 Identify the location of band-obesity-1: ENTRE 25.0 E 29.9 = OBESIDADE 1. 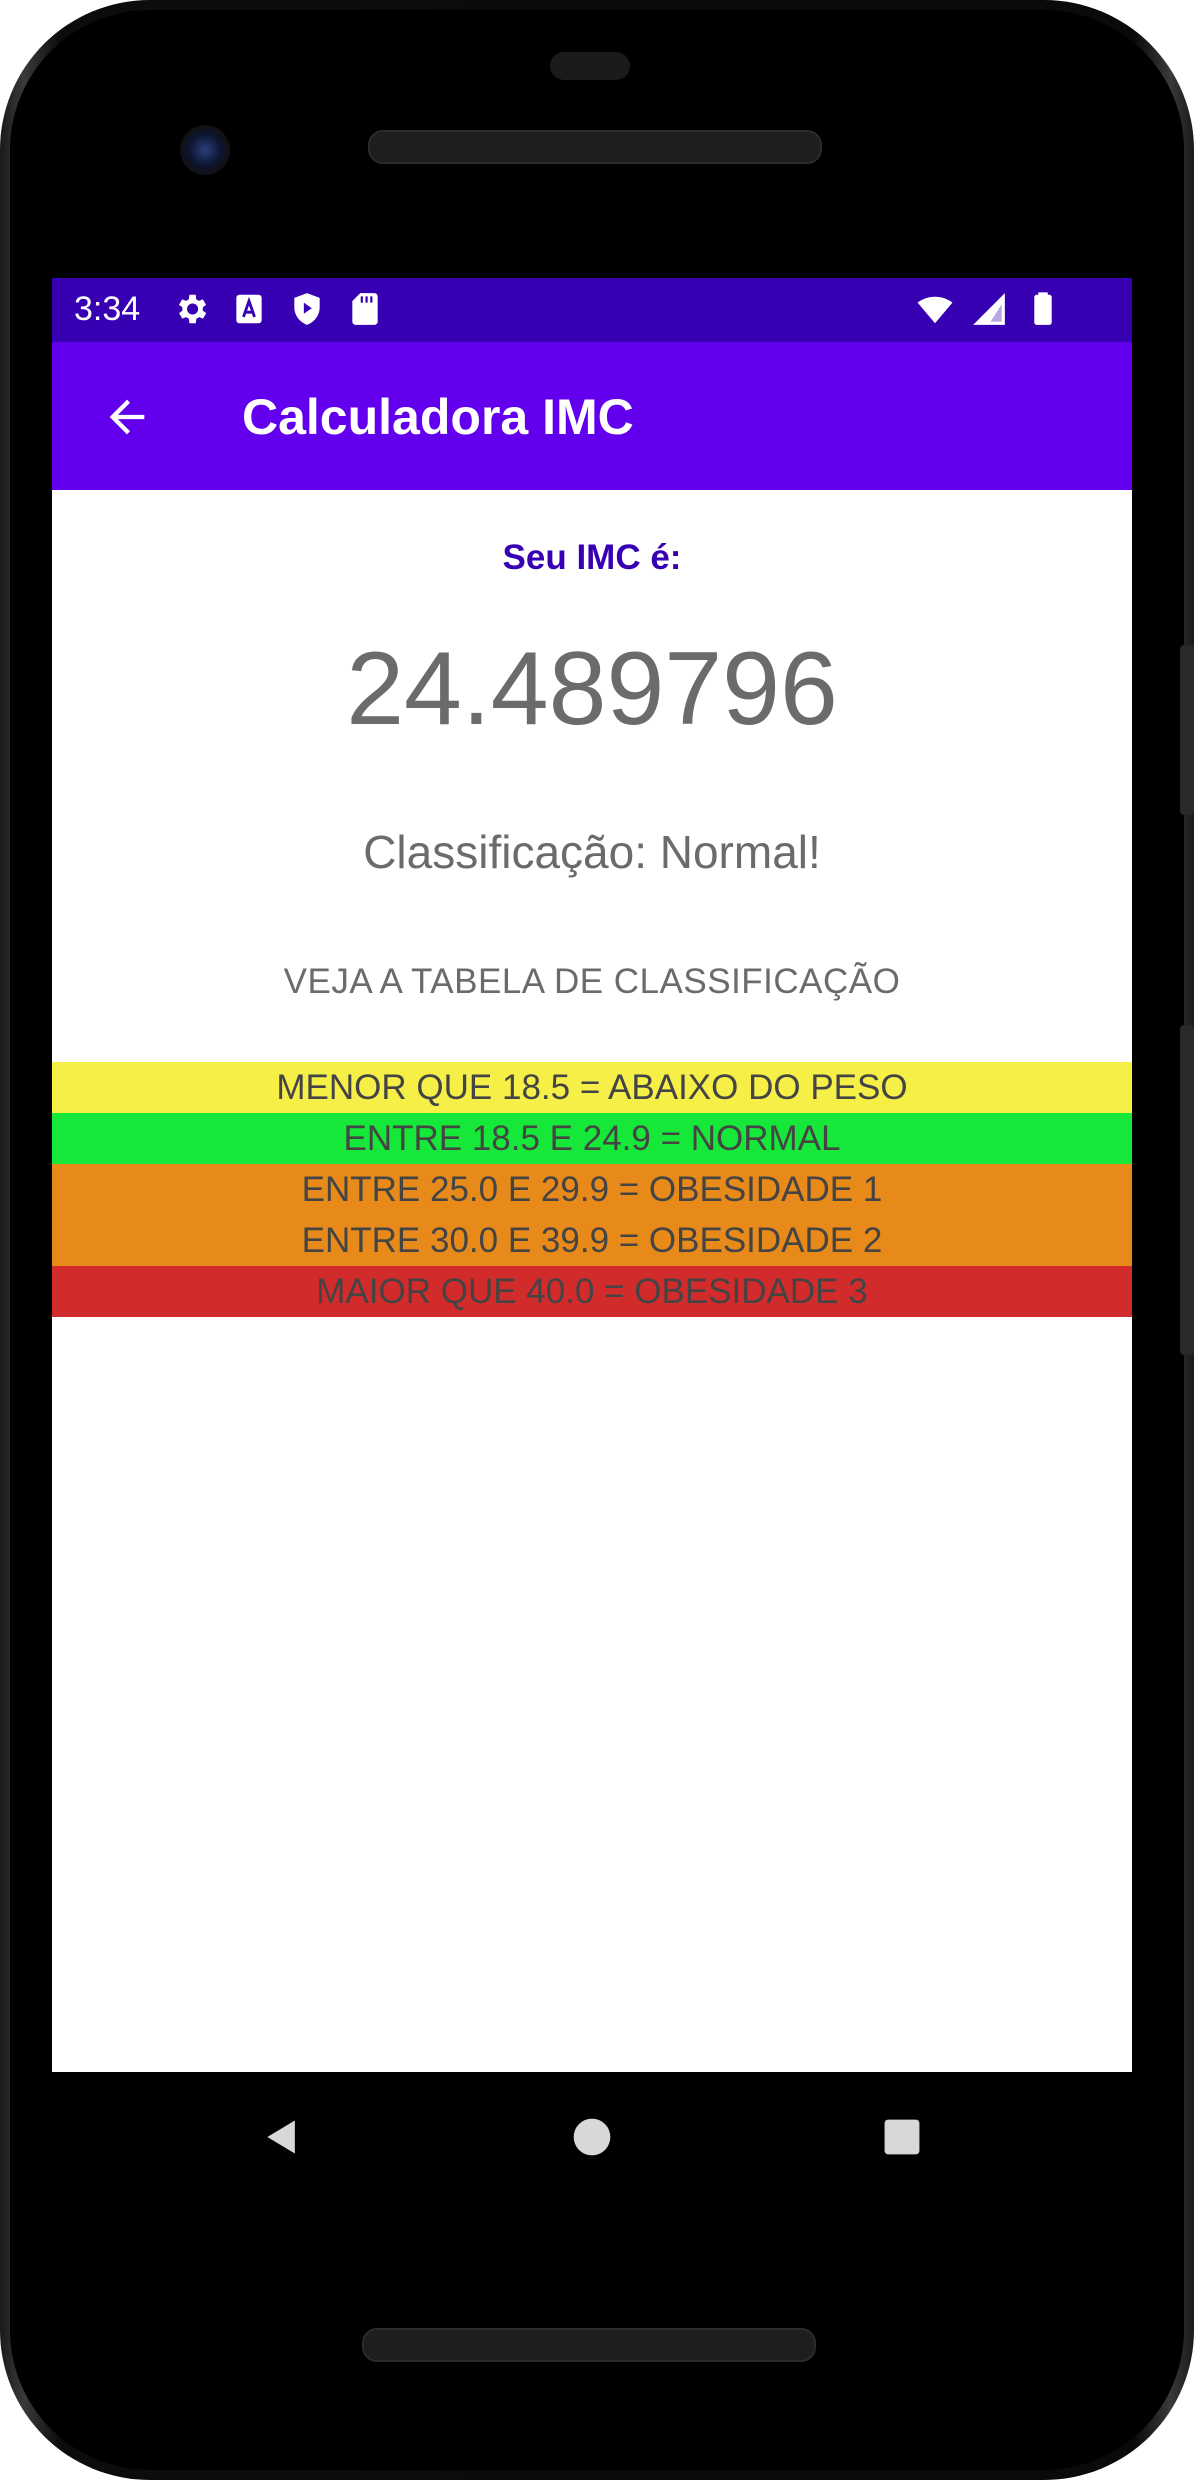
(592, 1189).